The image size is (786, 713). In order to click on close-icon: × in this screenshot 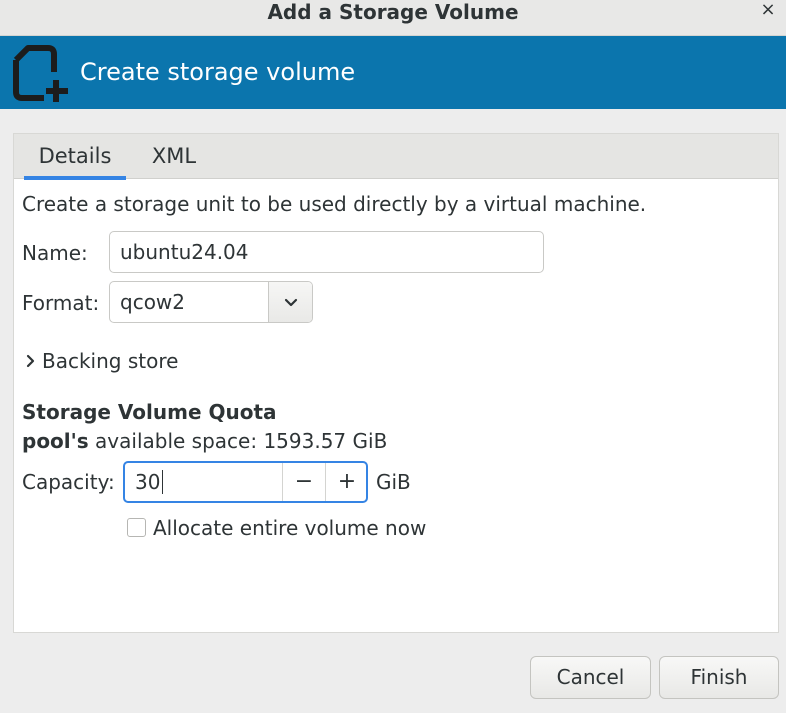, I will do `click(768, 10)`.